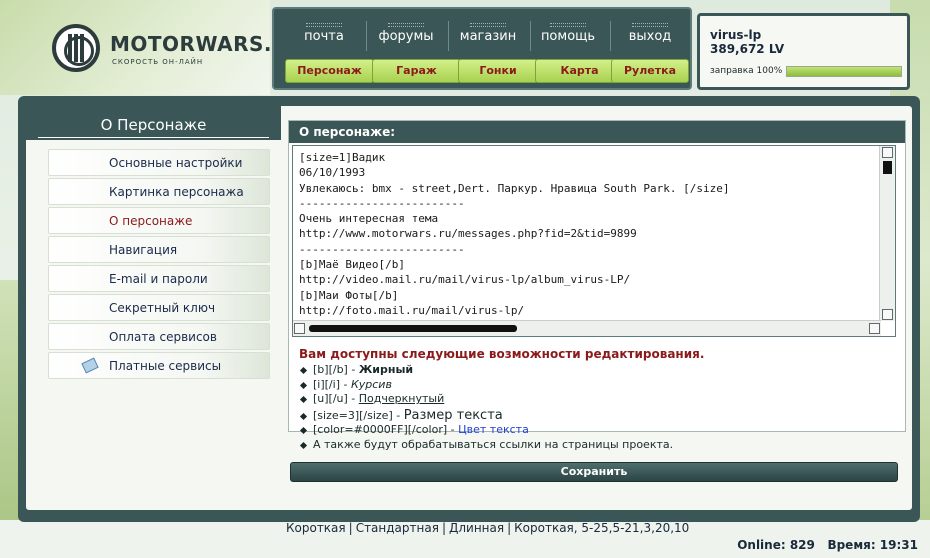  Describe the element at coordinates (488, 33) in the screenshot. I see `nav-shop: магазин` at that location.